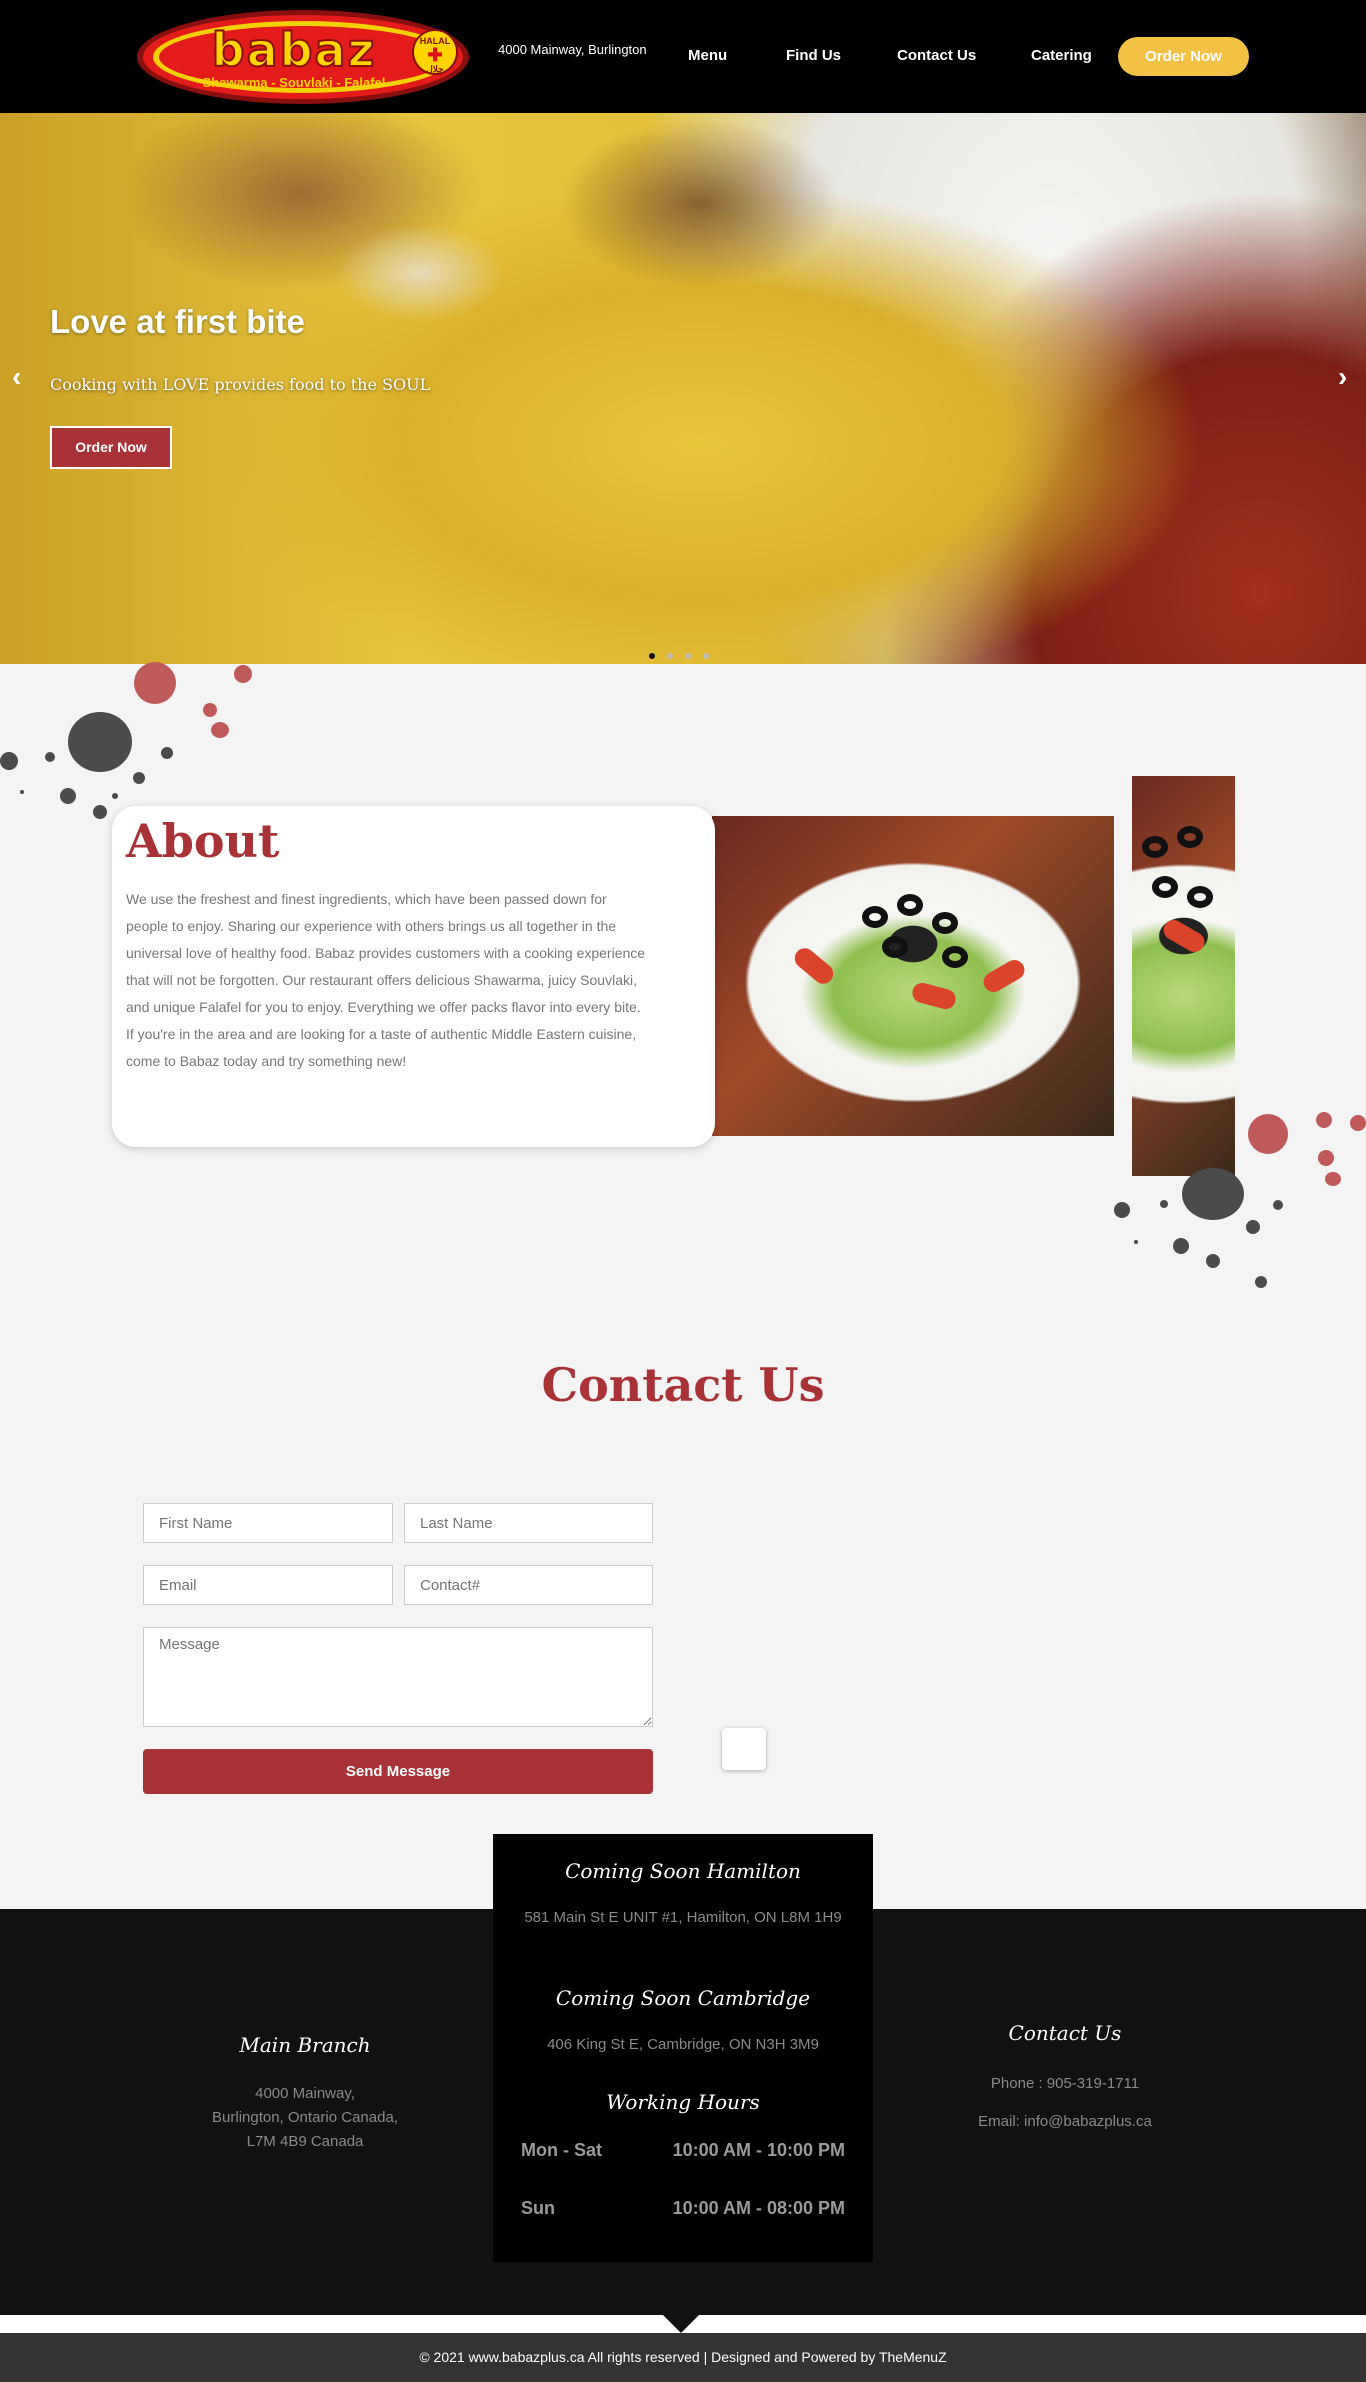 Image resolution: width=1366 pixels, height=2382 pixels. What do you see at coordinates (813, 55) in the screenshot?
I see `nav-find-us: Find Us` at bounding box center [813, 55].